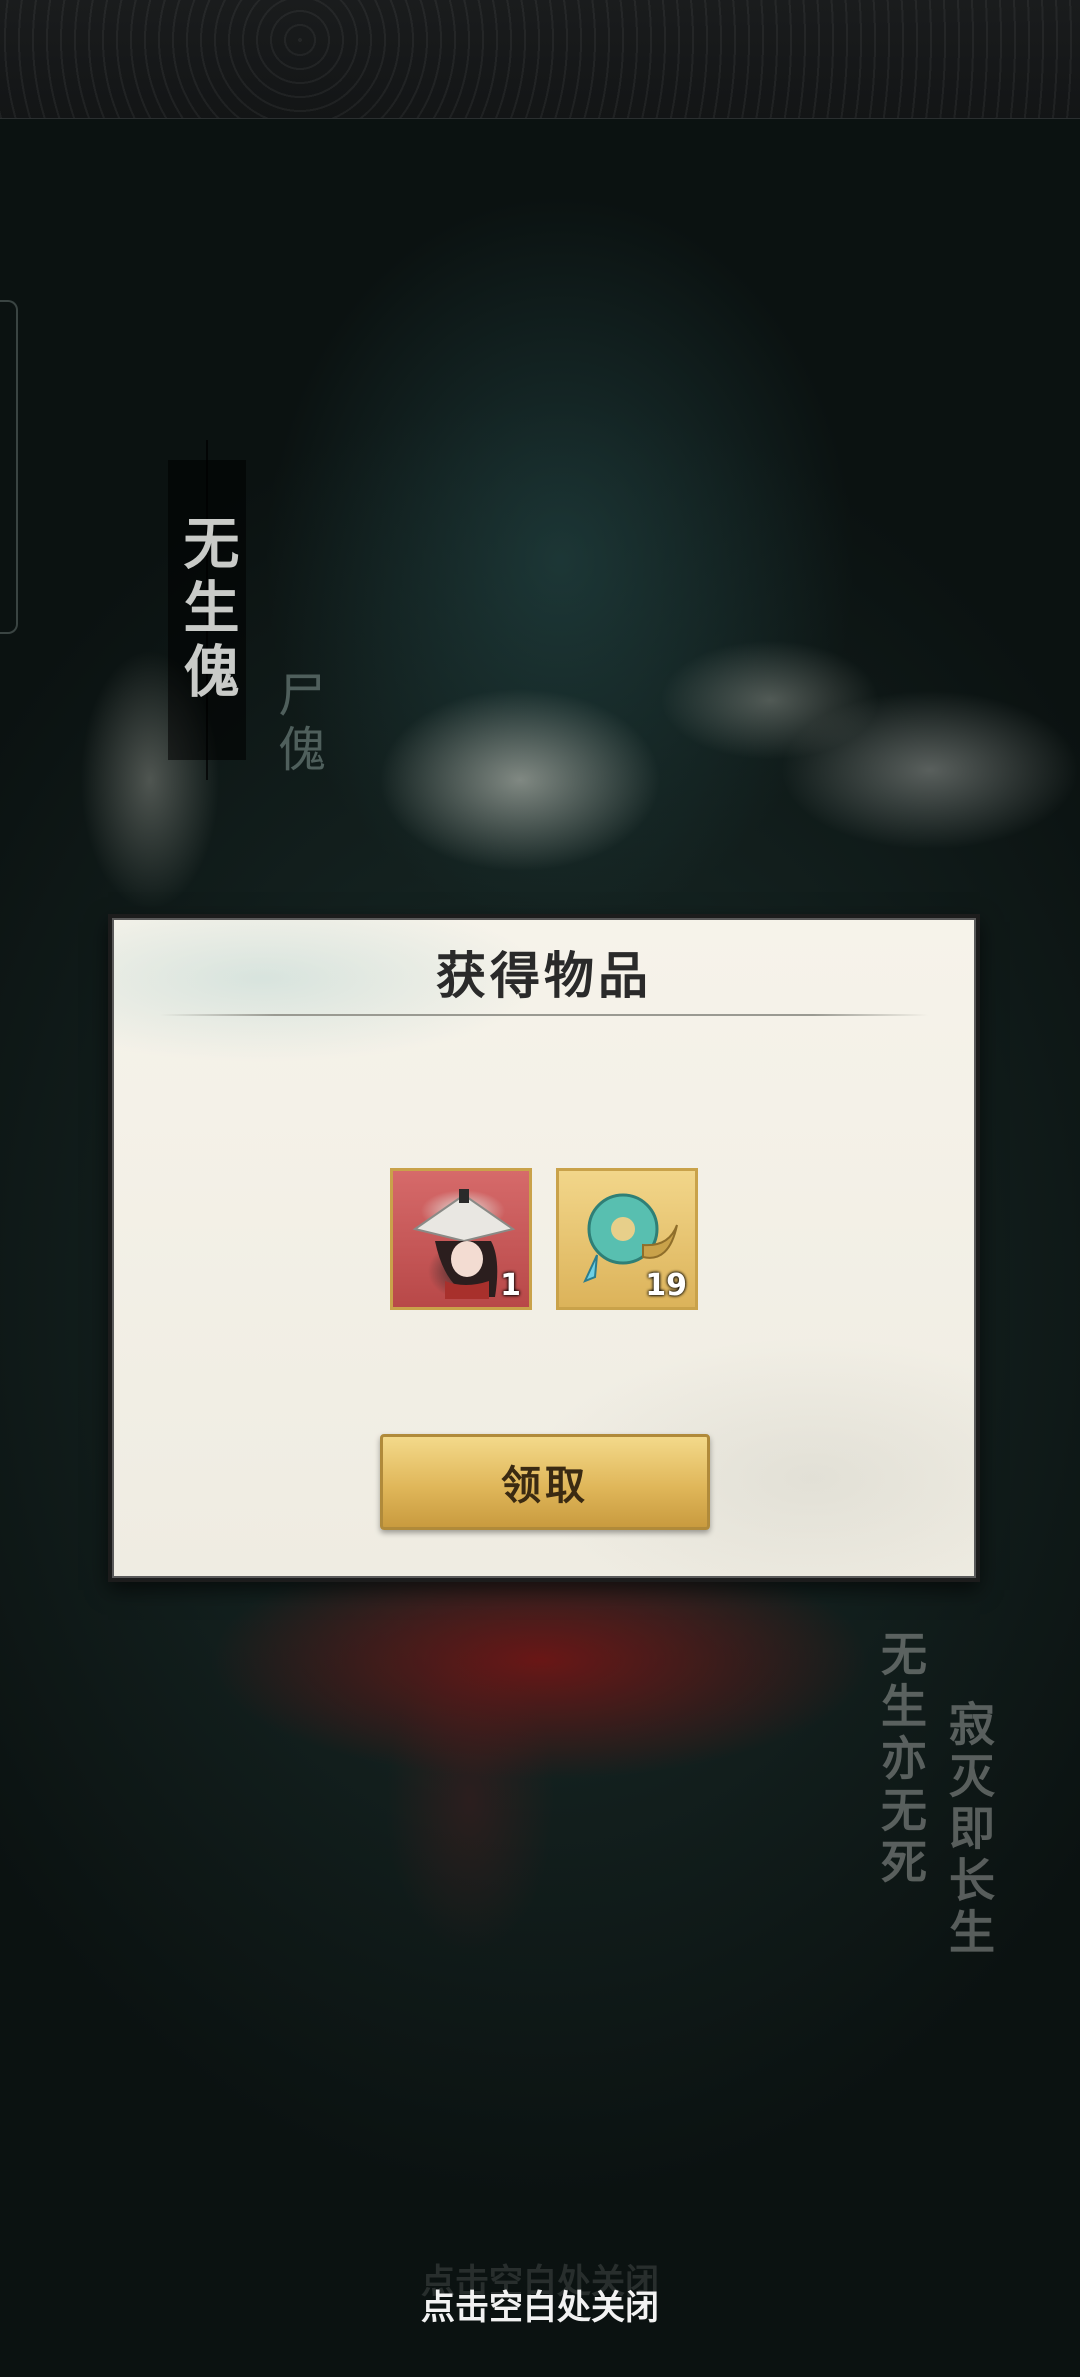 The image size is (1080, 2377). What do you see at coordinates (930, 770) in the screenshot?
I see `smoke-effect` at bounding box center [930, 770].